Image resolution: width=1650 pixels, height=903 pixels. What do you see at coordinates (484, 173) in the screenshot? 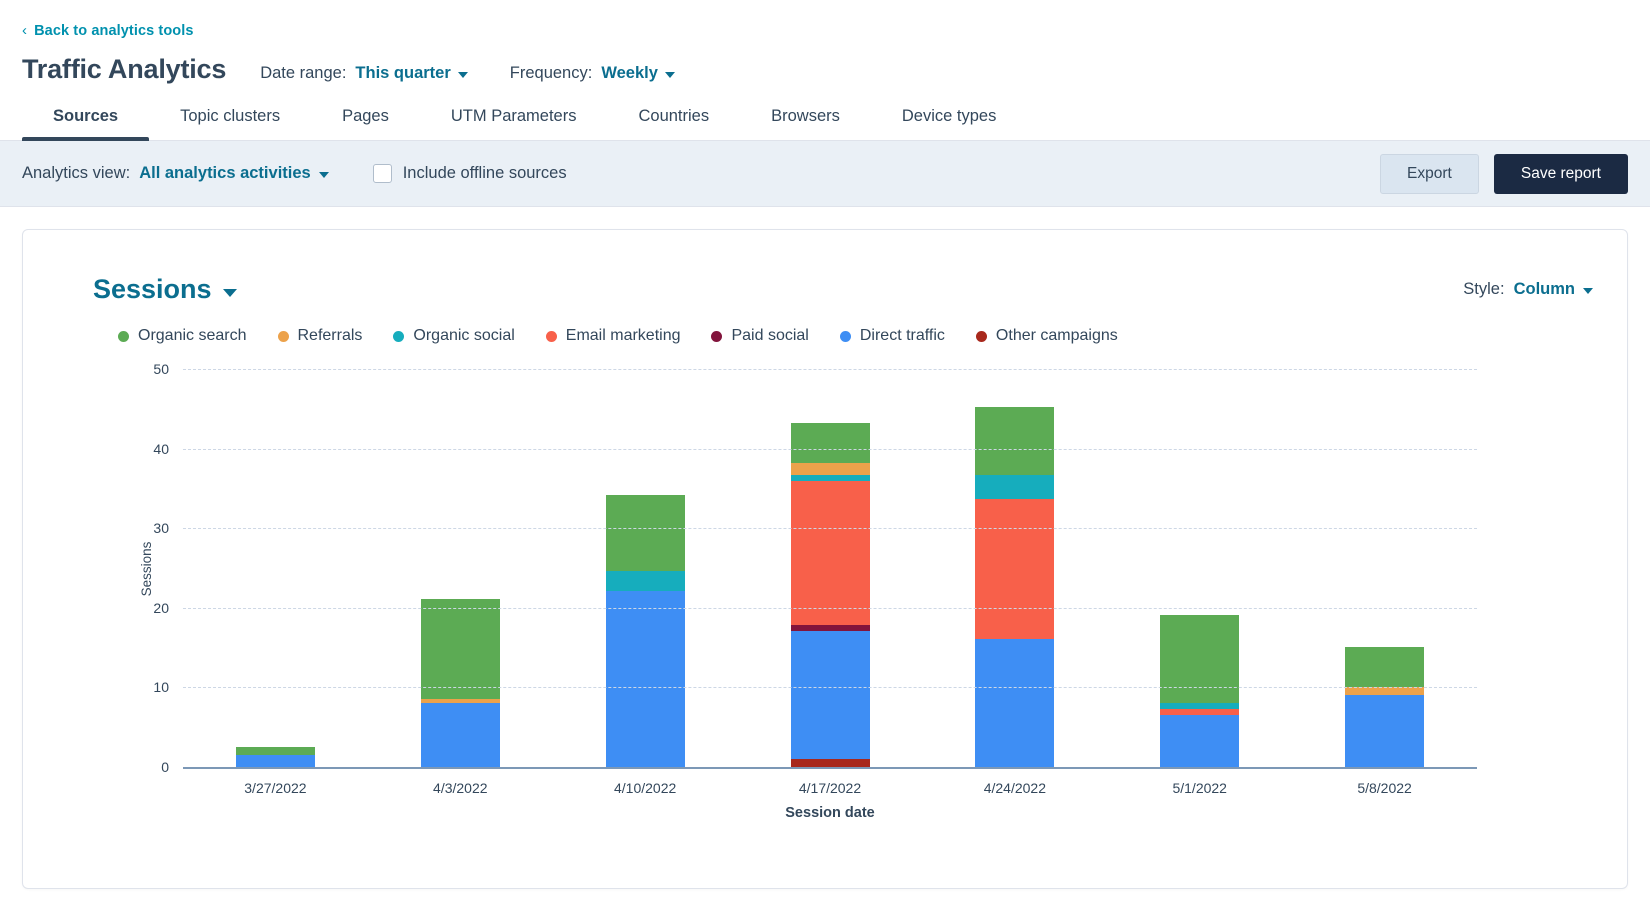
I see `include-offline-sources-label: Include offline sources` at bounding box center [484, 173].